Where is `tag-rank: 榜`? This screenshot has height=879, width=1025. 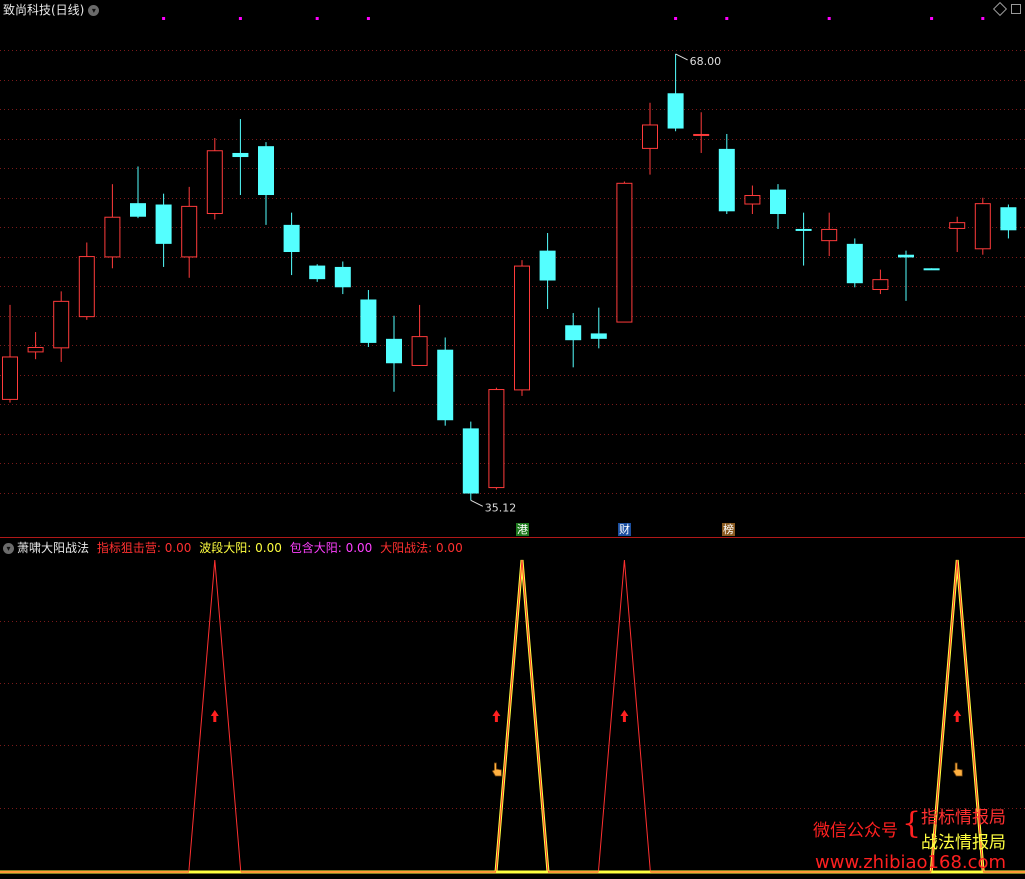 tag-rank: 榜 is located at coordinates (728, 529).